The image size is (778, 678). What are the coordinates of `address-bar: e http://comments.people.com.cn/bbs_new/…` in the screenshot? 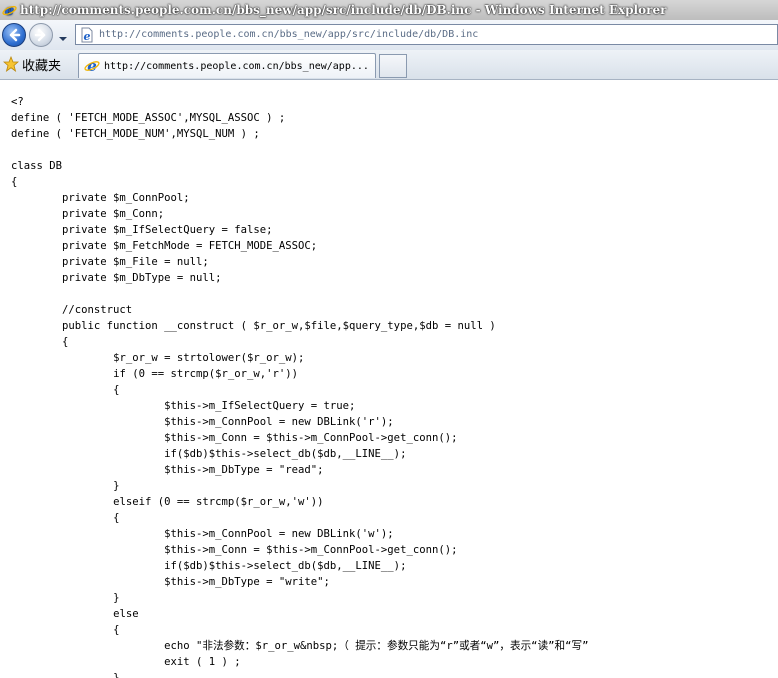 It's located at (426, 34).